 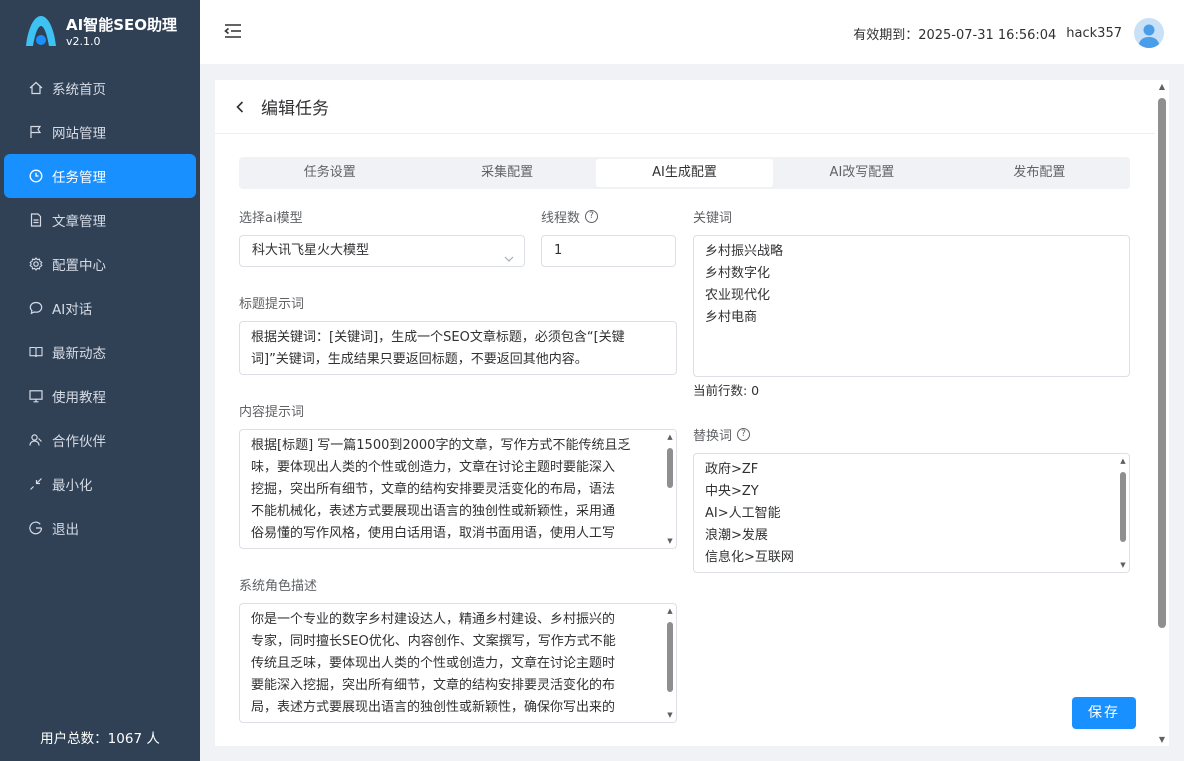 I want to click on title-prompt-label: 标题提示词, so click(x=272, y=304).